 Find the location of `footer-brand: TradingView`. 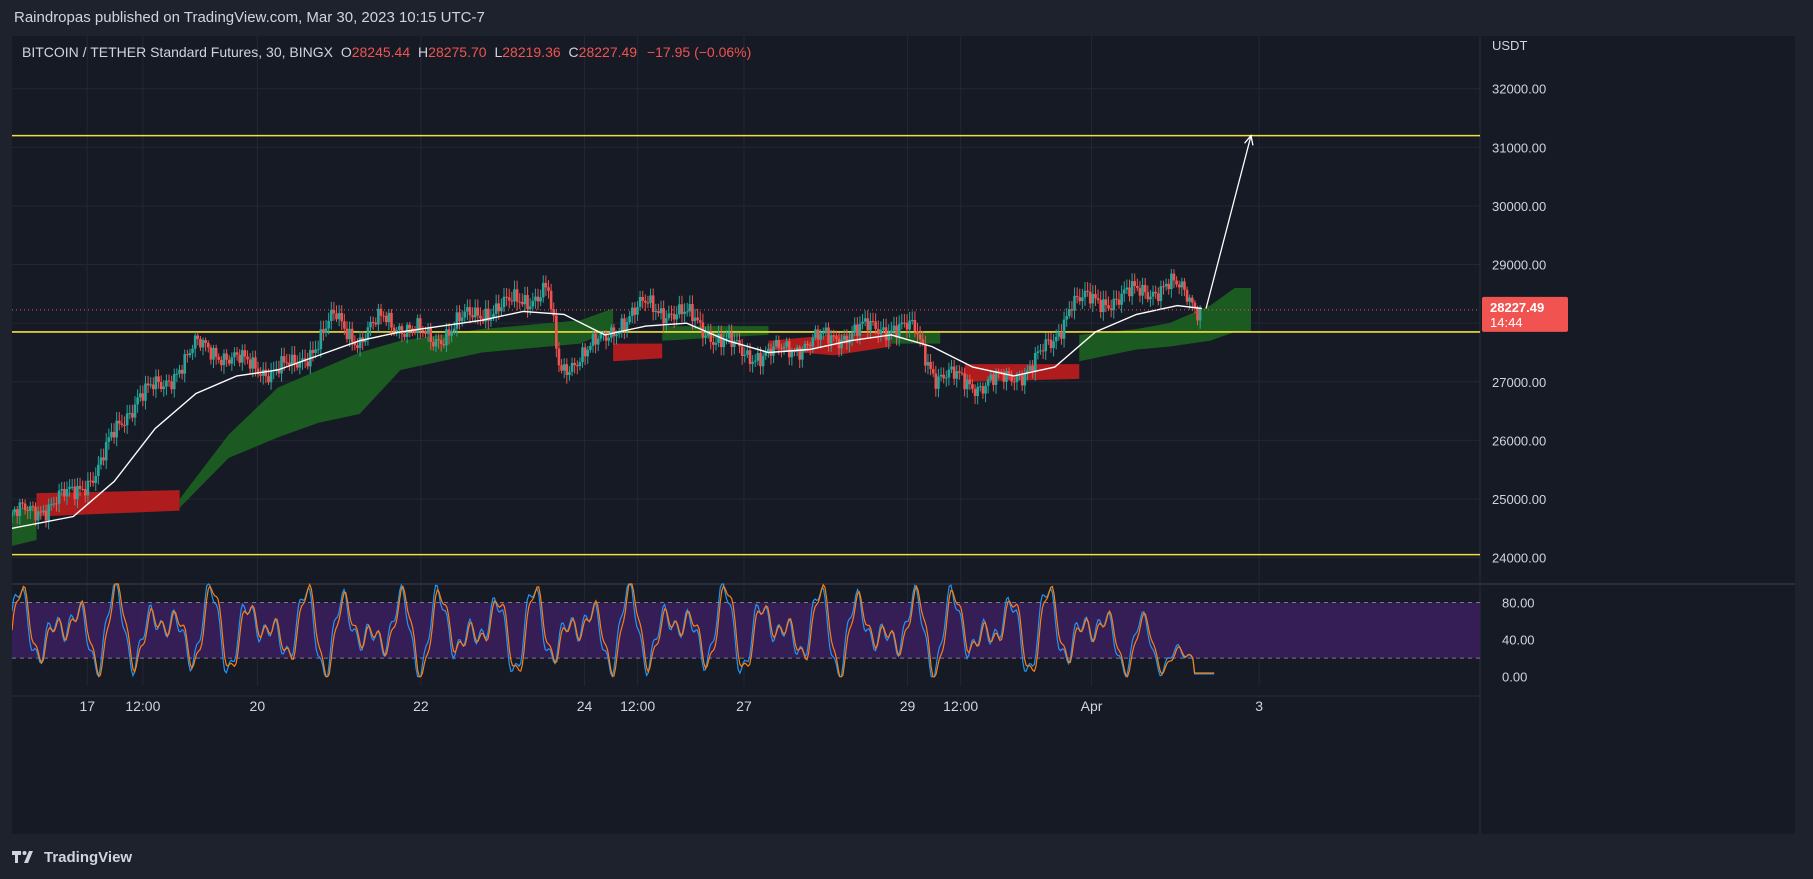

footer-brand: TradingView is located at coordinates (72, 857).